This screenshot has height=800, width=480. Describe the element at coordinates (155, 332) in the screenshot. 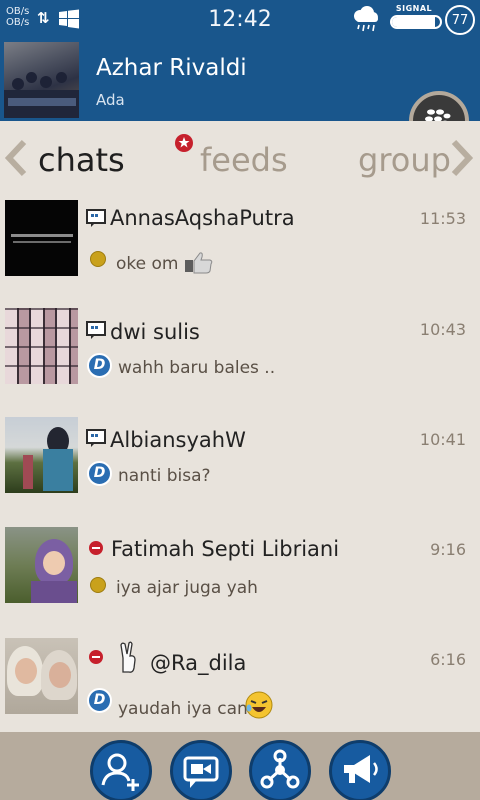

I see `contact-name: dwi sulis` at that location.